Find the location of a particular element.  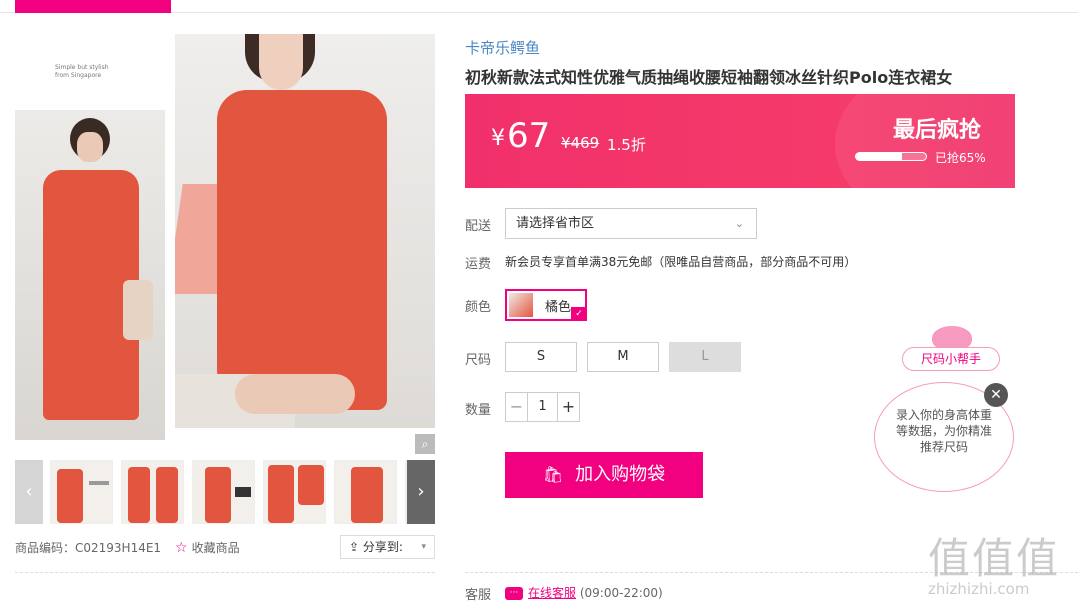

color-option-name: 橘色 is located at coordinates (558, 307).